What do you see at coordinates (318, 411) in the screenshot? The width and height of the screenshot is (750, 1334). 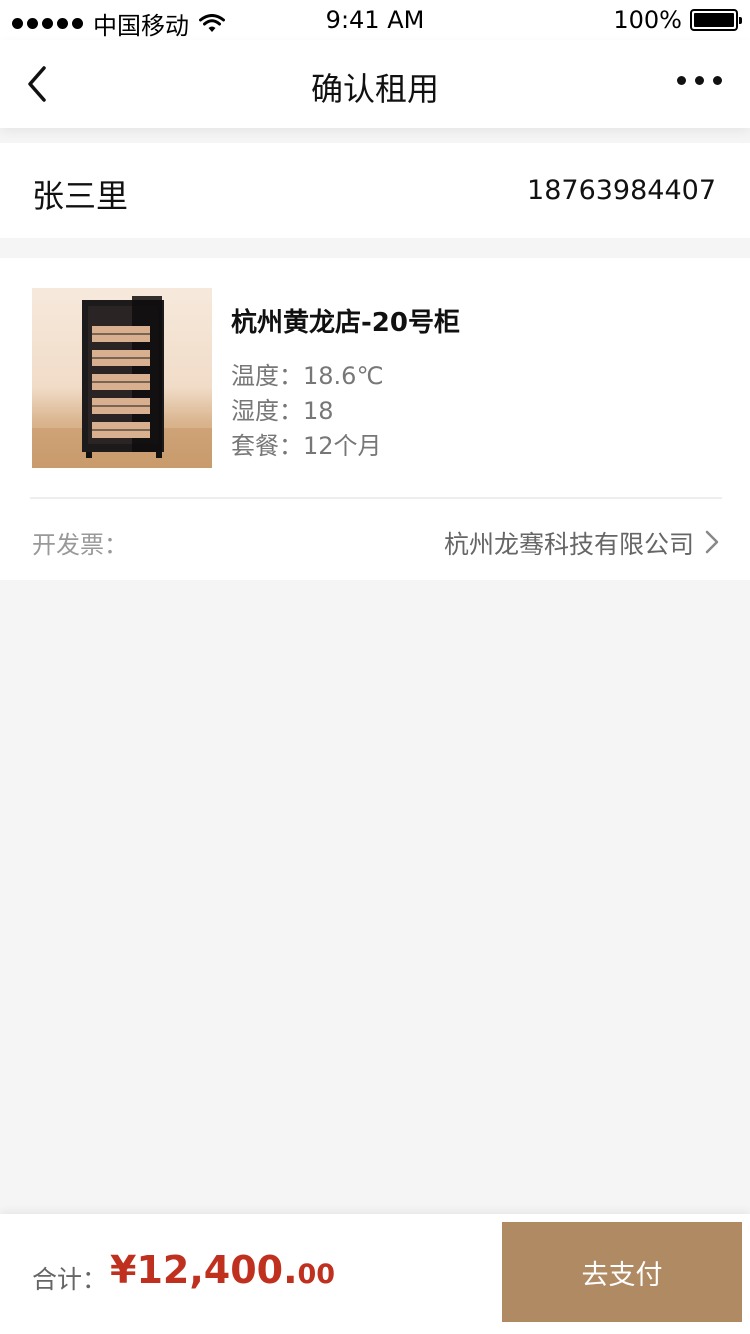 I see `humidity-value: 18` at bounding box center [318, 411].